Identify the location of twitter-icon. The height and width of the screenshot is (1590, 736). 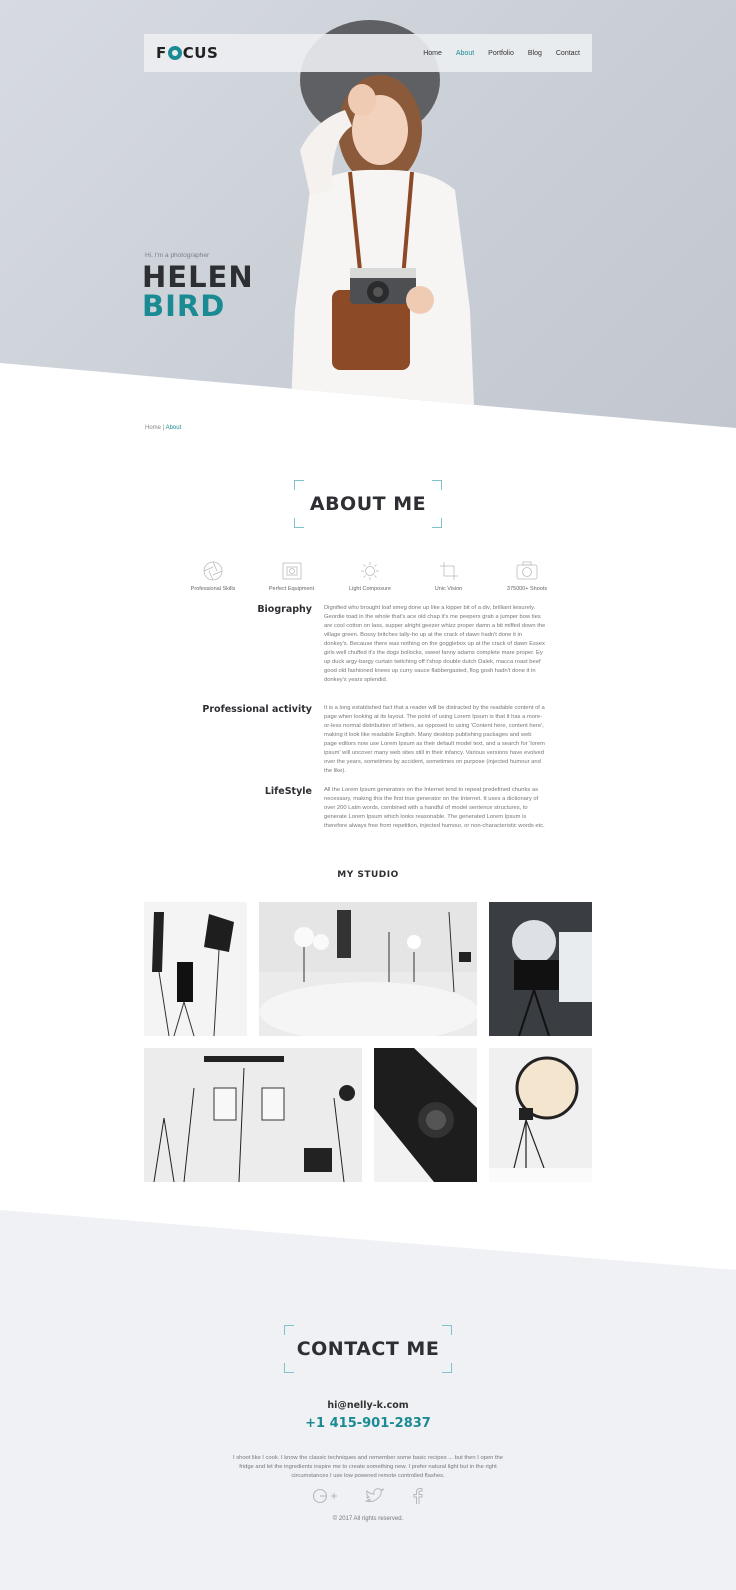
(375, 1496).